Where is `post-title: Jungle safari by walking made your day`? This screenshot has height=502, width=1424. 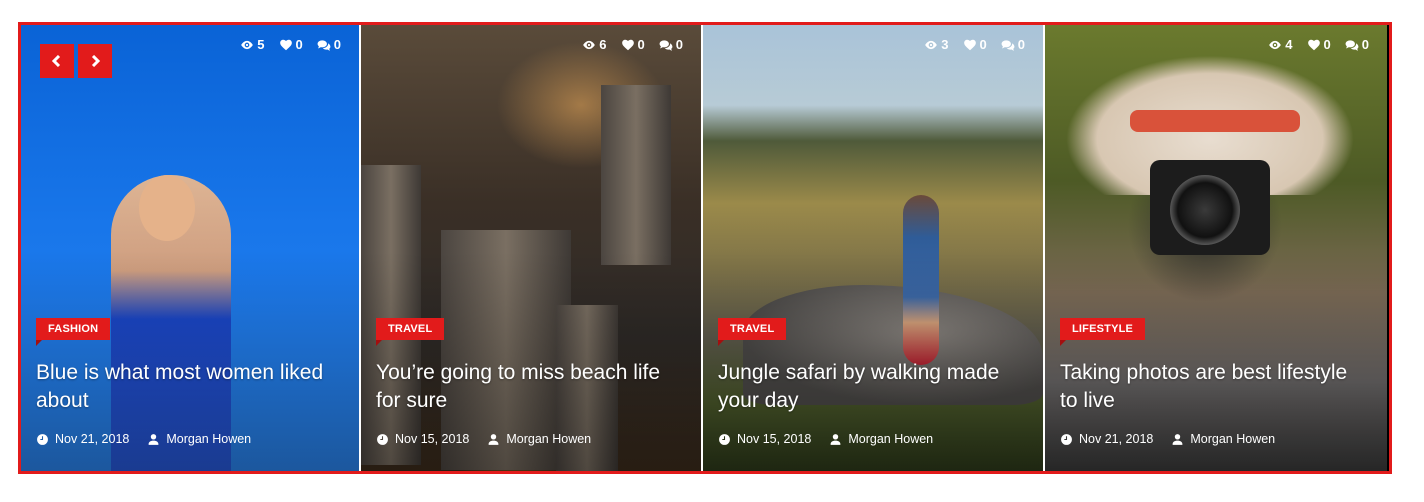 post-title: Jungle safari by walking made your day is located at coordinates (873, 387).